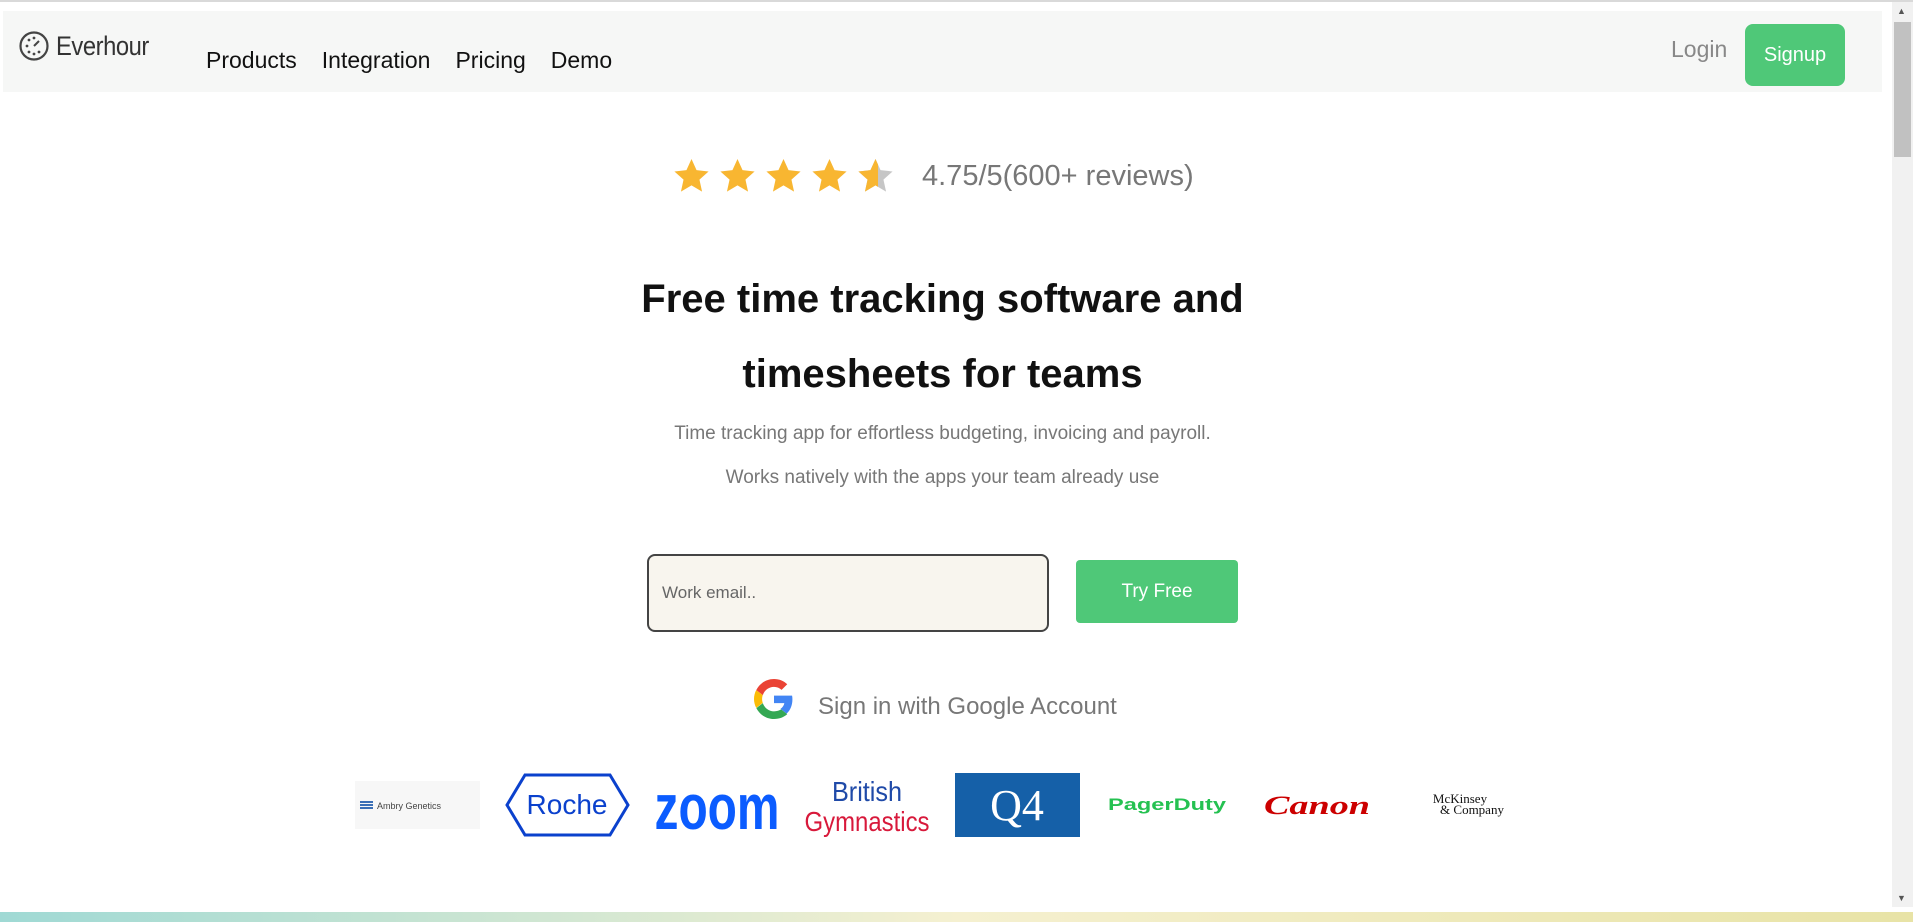  What do you see at coordinates (581, 60) in the screenshot?
I see `nav-link-demo: Demo` at bounding box center [581, 60].